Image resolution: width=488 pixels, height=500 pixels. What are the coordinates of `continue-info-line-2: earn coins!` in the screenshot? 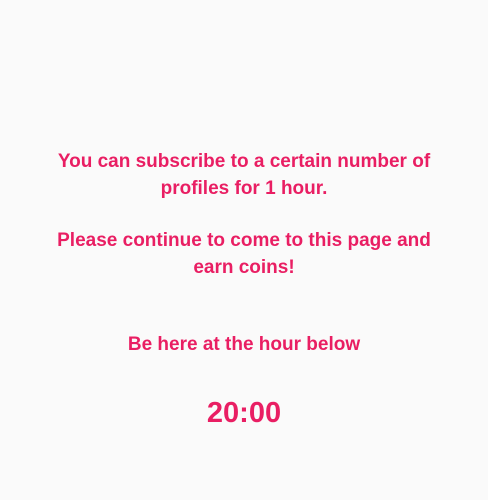 It's located at (244, 267).